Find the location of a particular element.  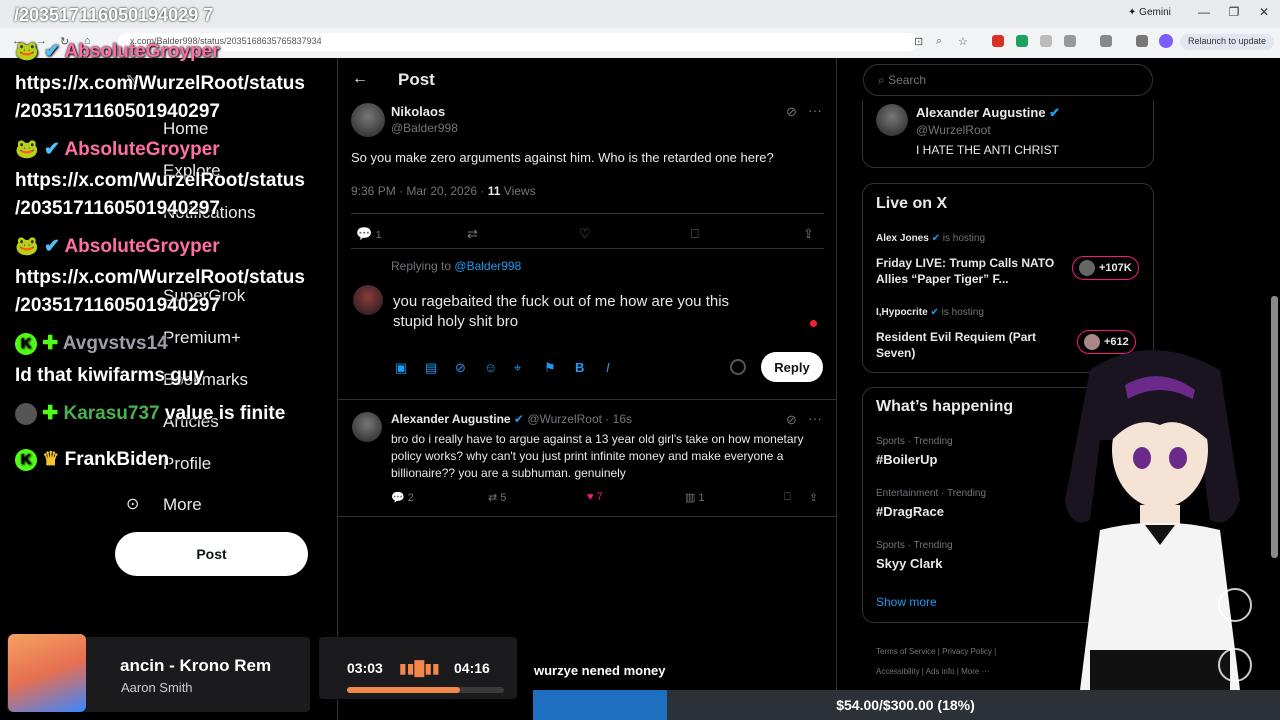

gemini-button: ✦ Gemini is located at coordinates (1149, 12).